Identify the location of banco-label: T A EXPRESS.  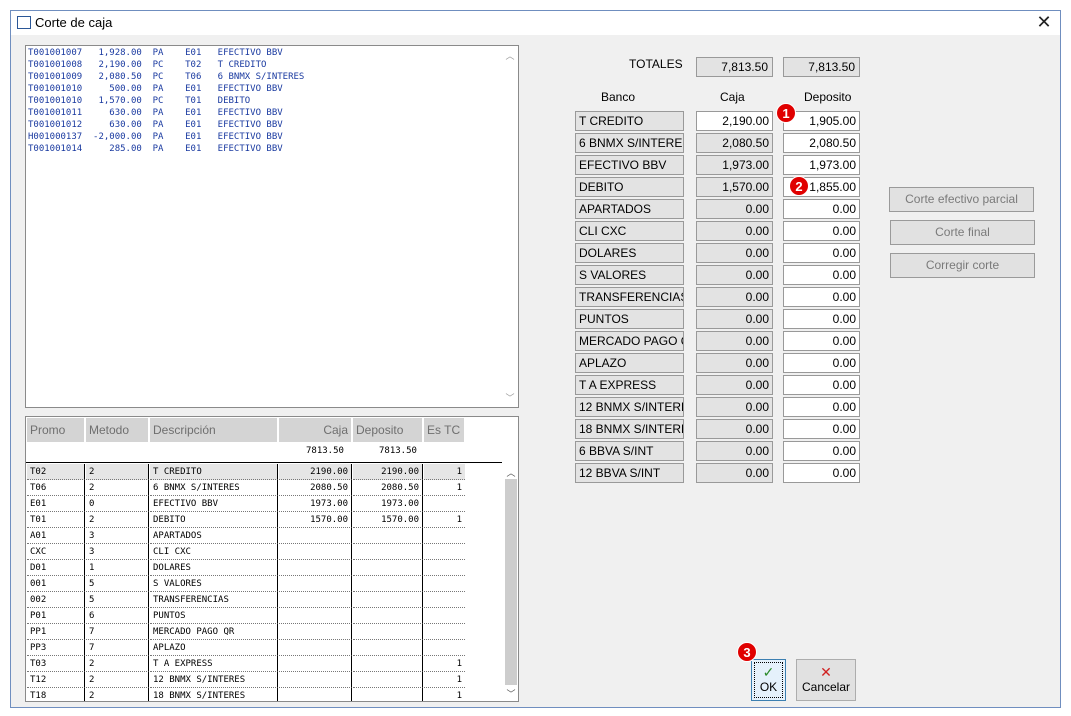
(629, 385).